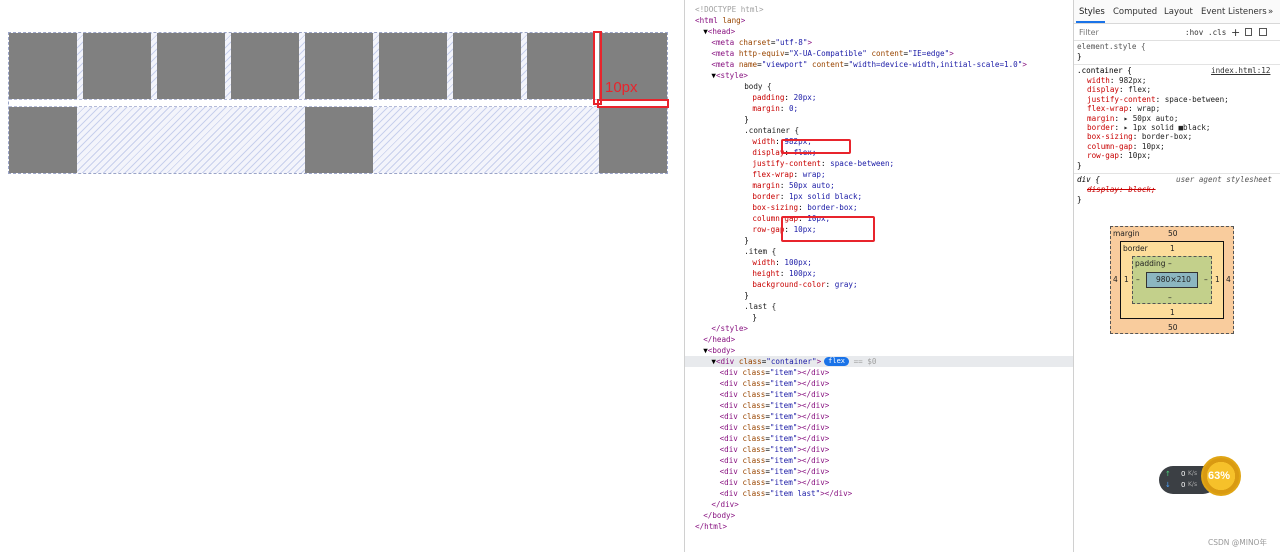  I want to click on dom-line: <meta charset="utf-8">, so click(879, 42).